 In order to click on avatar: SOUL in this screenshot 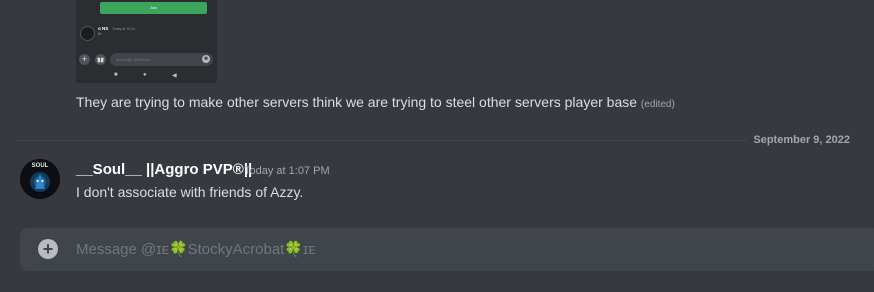, I will do `click(40, 179)`.